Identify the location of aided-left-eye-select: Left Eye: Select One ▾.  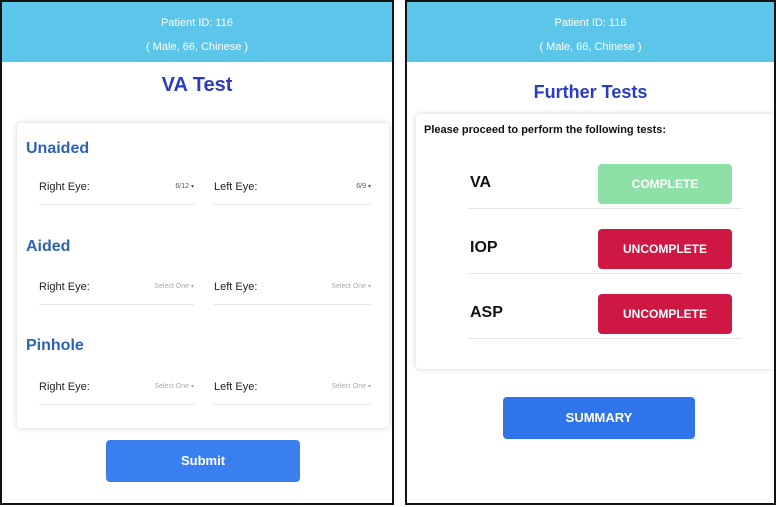
(292, 289).